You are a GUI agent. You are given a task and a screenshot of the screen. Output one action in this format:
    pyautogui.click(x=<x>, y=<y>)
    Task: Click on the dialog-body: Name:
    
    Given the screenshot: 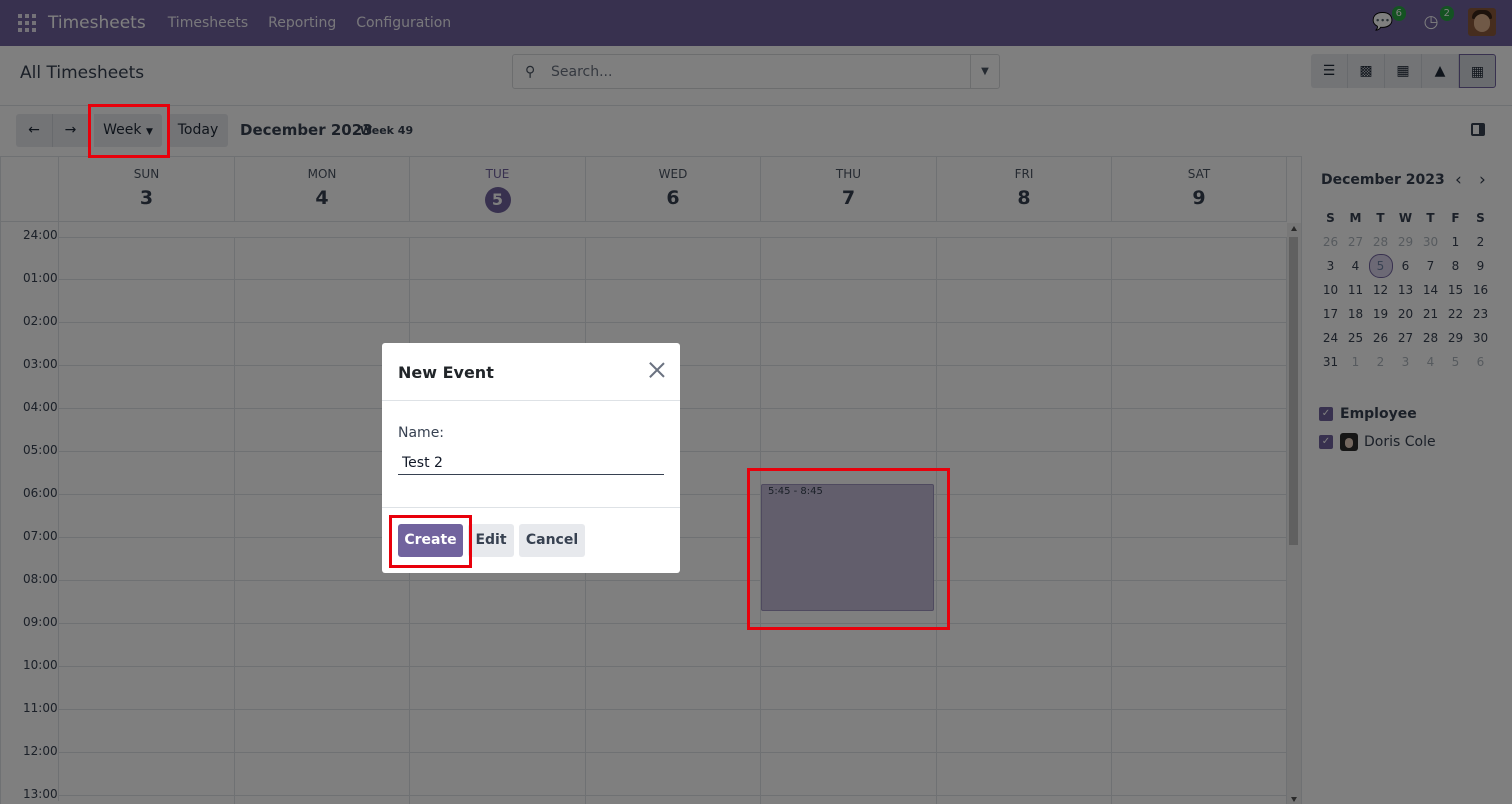 What is the action you would take?
    pyautogui.click(x=531, y=454)
    